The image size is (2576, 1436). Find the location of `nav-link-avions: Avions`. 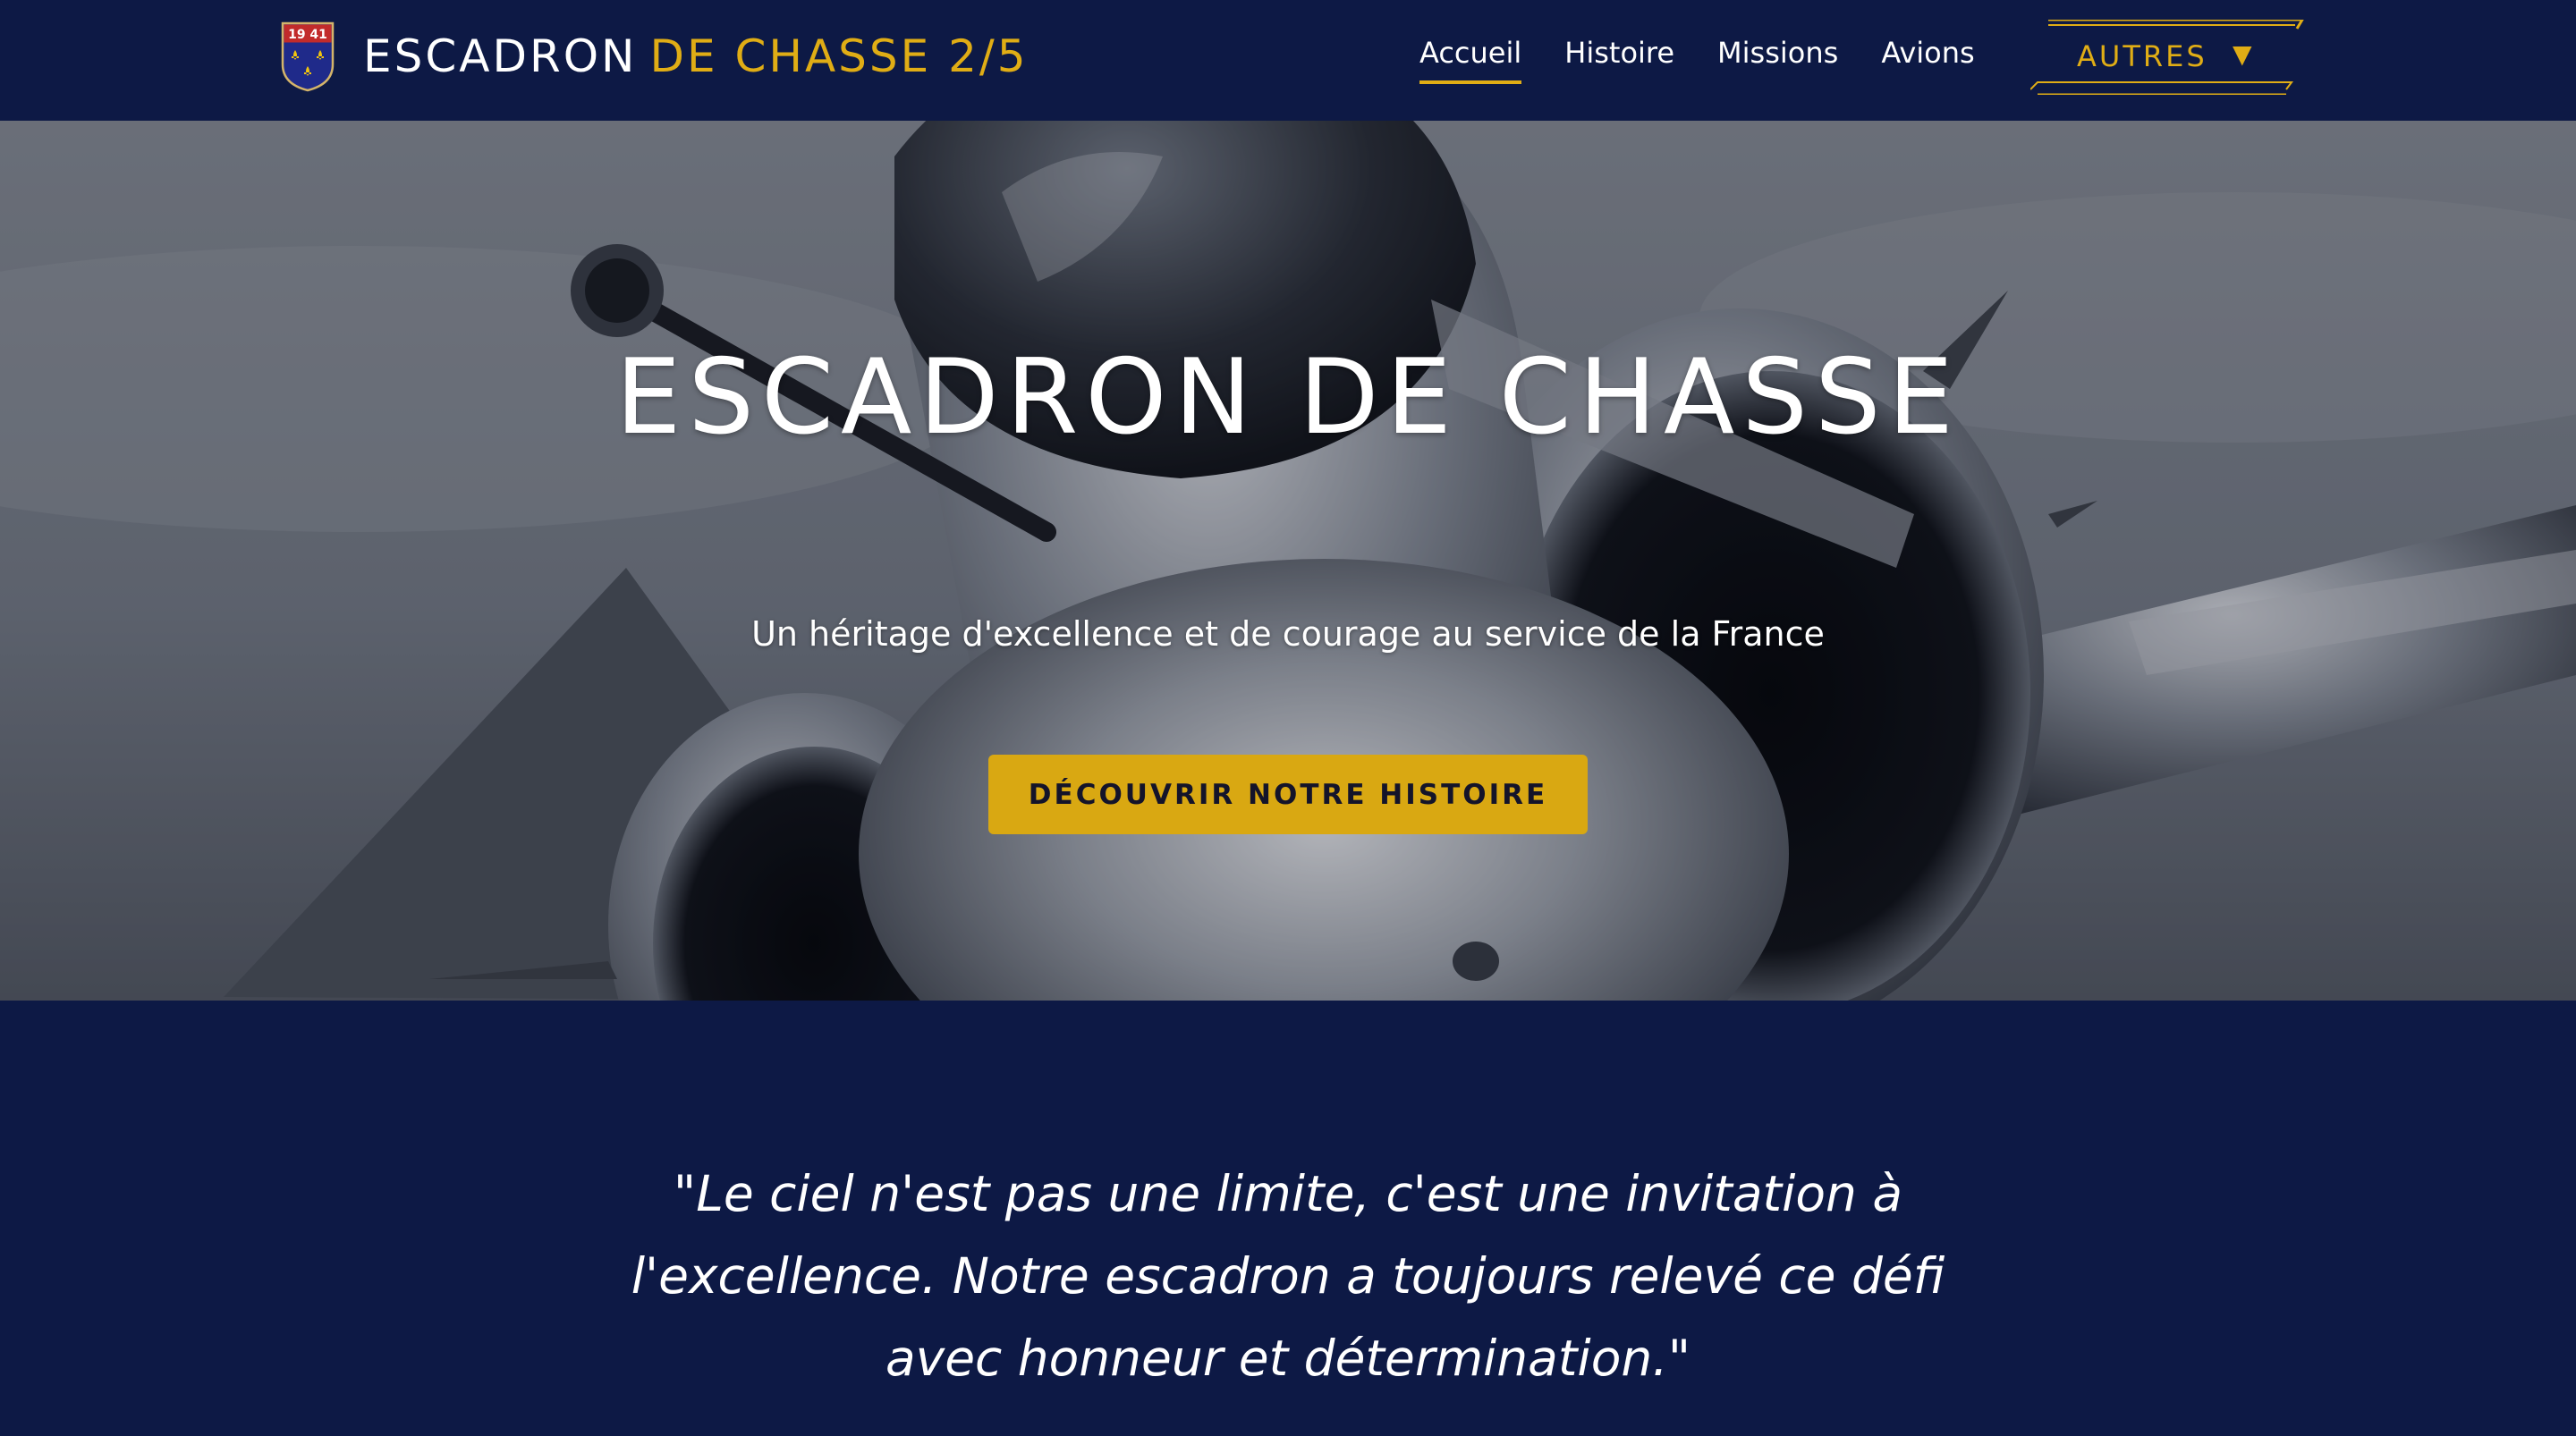

nav-link-avions: Avions is located at coordinates (1927, 55).